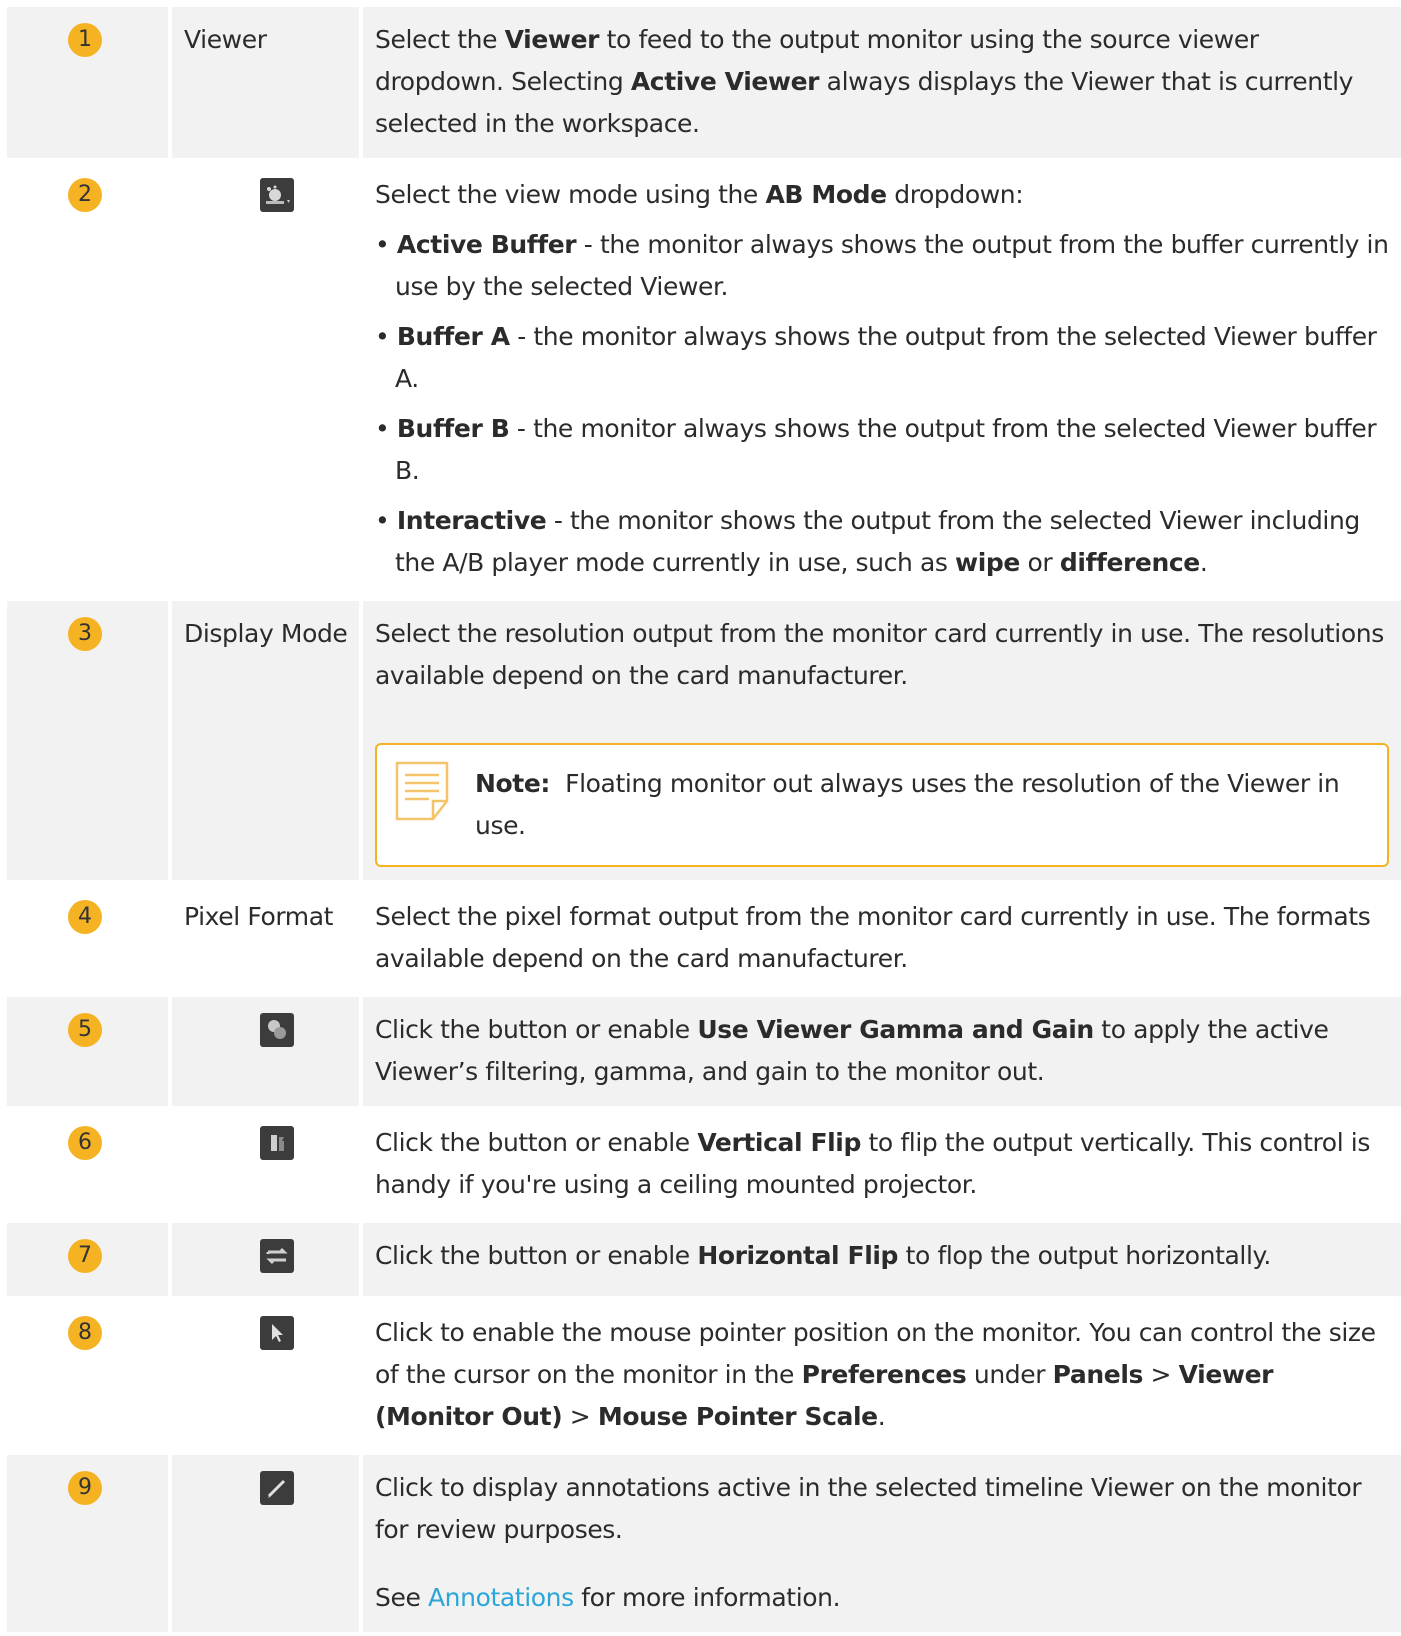 Image resolution: width=1401 pixels, height=1636 pixels. What do you see at coordinates (267, 742) in the screenshot?
I see `control-cell: Display Mode` at bounding box center [267, 742].